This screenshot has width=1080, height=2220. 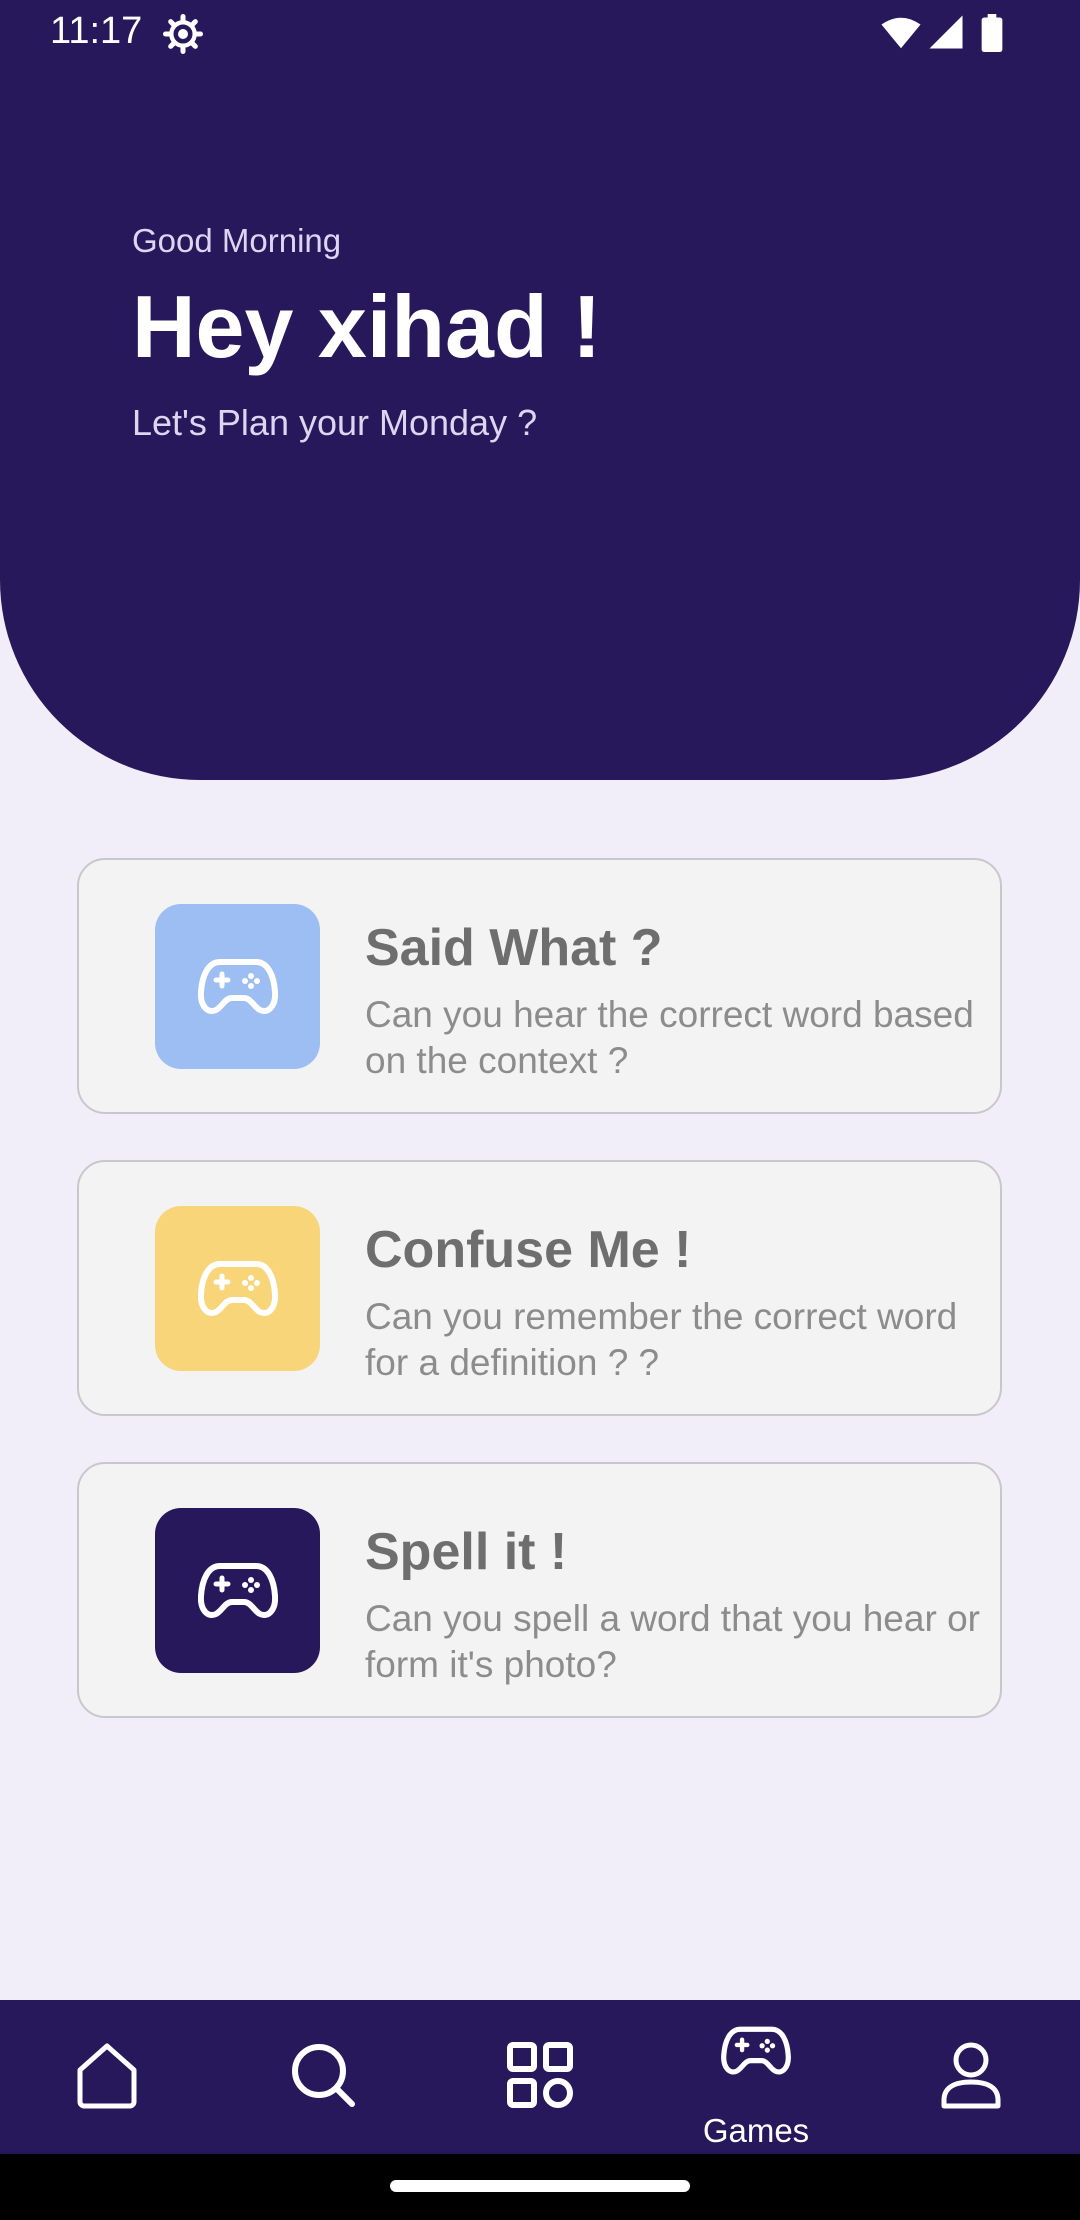 I want to click on page-title: Hey xihad !, so click(x=367, y=326).